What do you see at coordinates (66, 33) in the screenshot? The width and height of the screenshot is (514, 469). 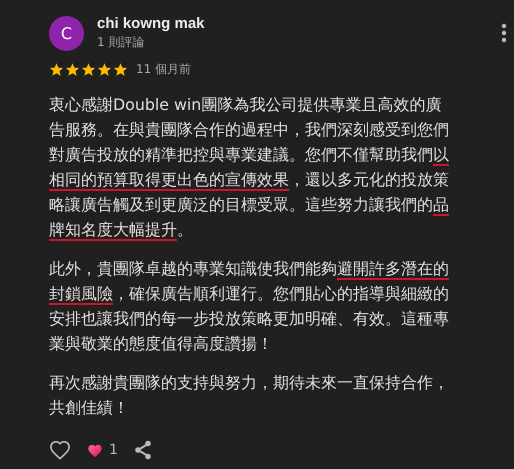 I see `avatar: C` at bounding box center [66, 33].